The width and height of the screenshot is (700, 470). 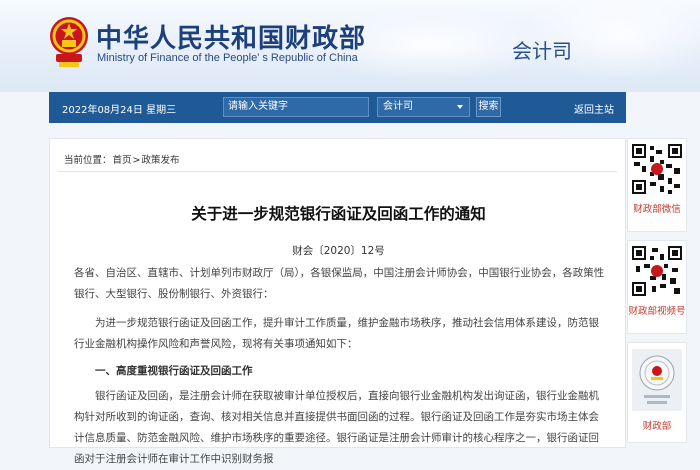 I want to click on scope-select-value: 会计司, so click(x=398, y=106).